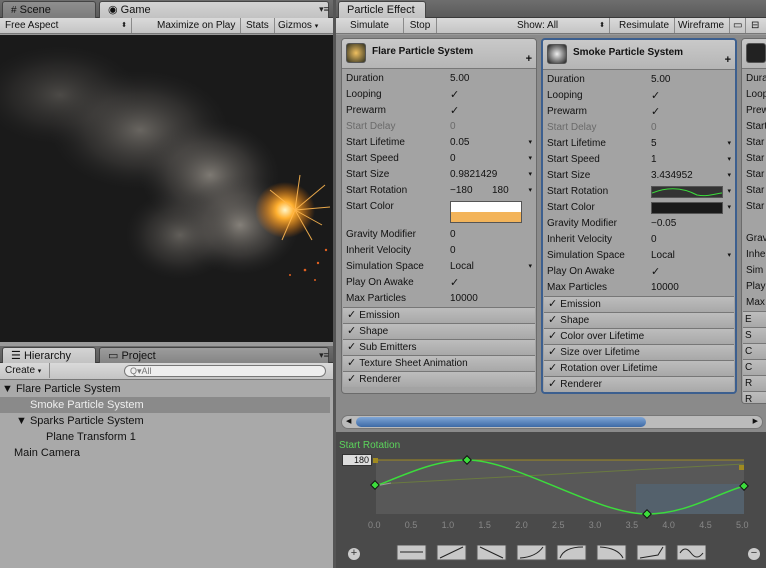 The image size is (766, 568). What do you see at coordinates (754, 554) in the screenshot?
I see `remove-curve-icon: −` at bounding box center [754, 554].